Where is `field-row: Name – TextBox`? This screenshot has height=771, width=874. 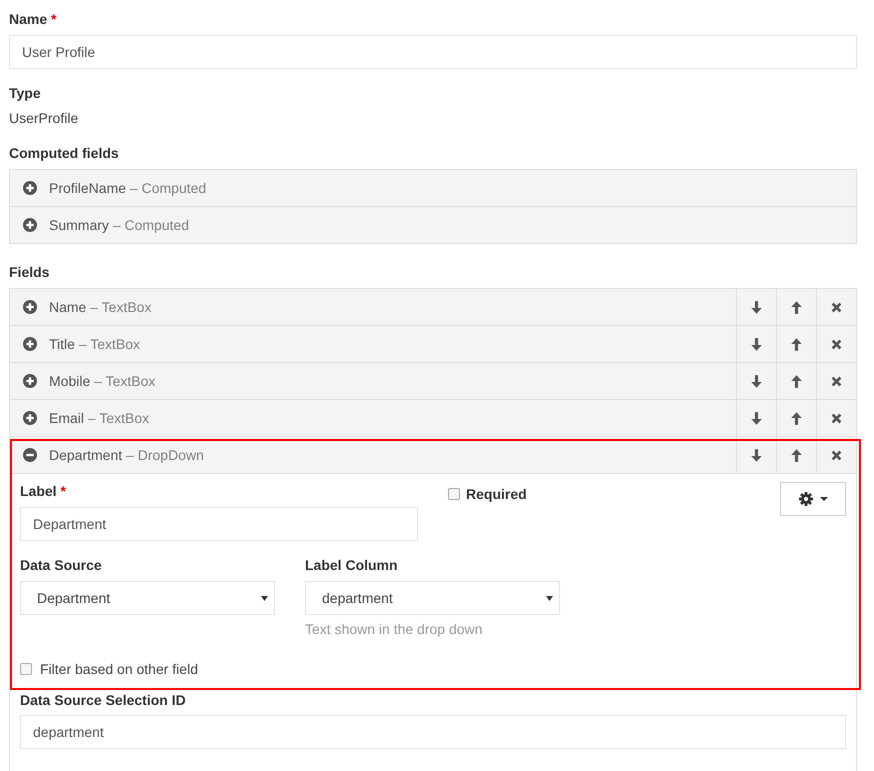 field-row: Name – TextBox is located at coordinates (433, 307).